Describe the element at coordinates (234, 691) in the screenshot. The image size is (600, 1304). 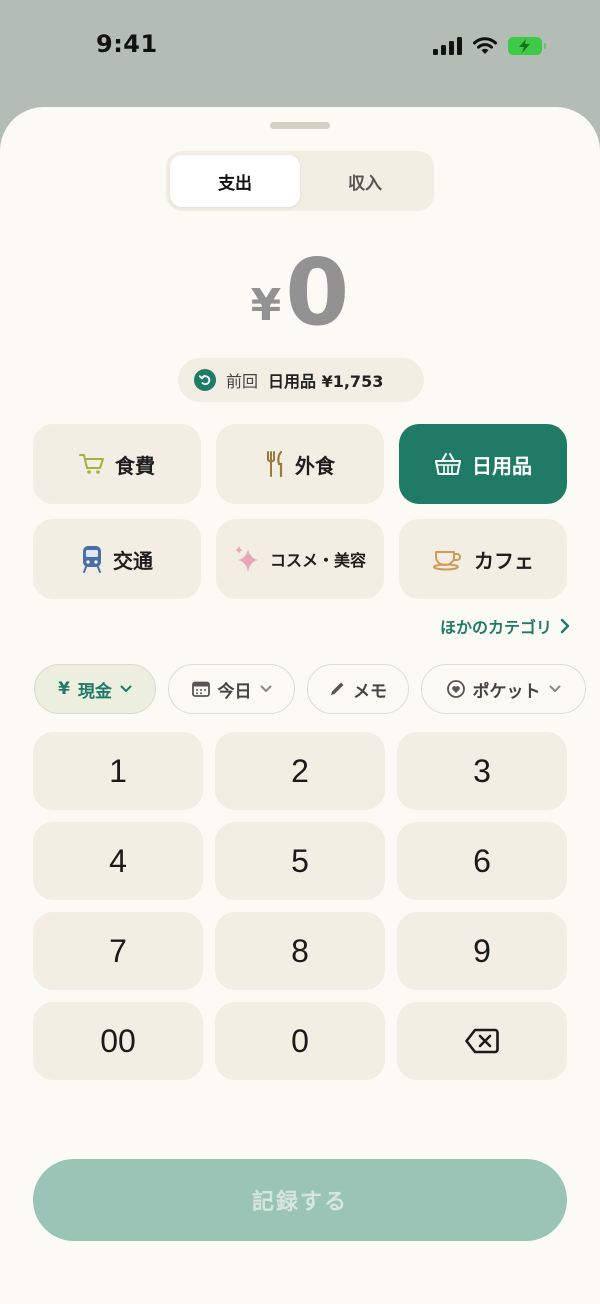
I see `date-label: 今日` at that location.